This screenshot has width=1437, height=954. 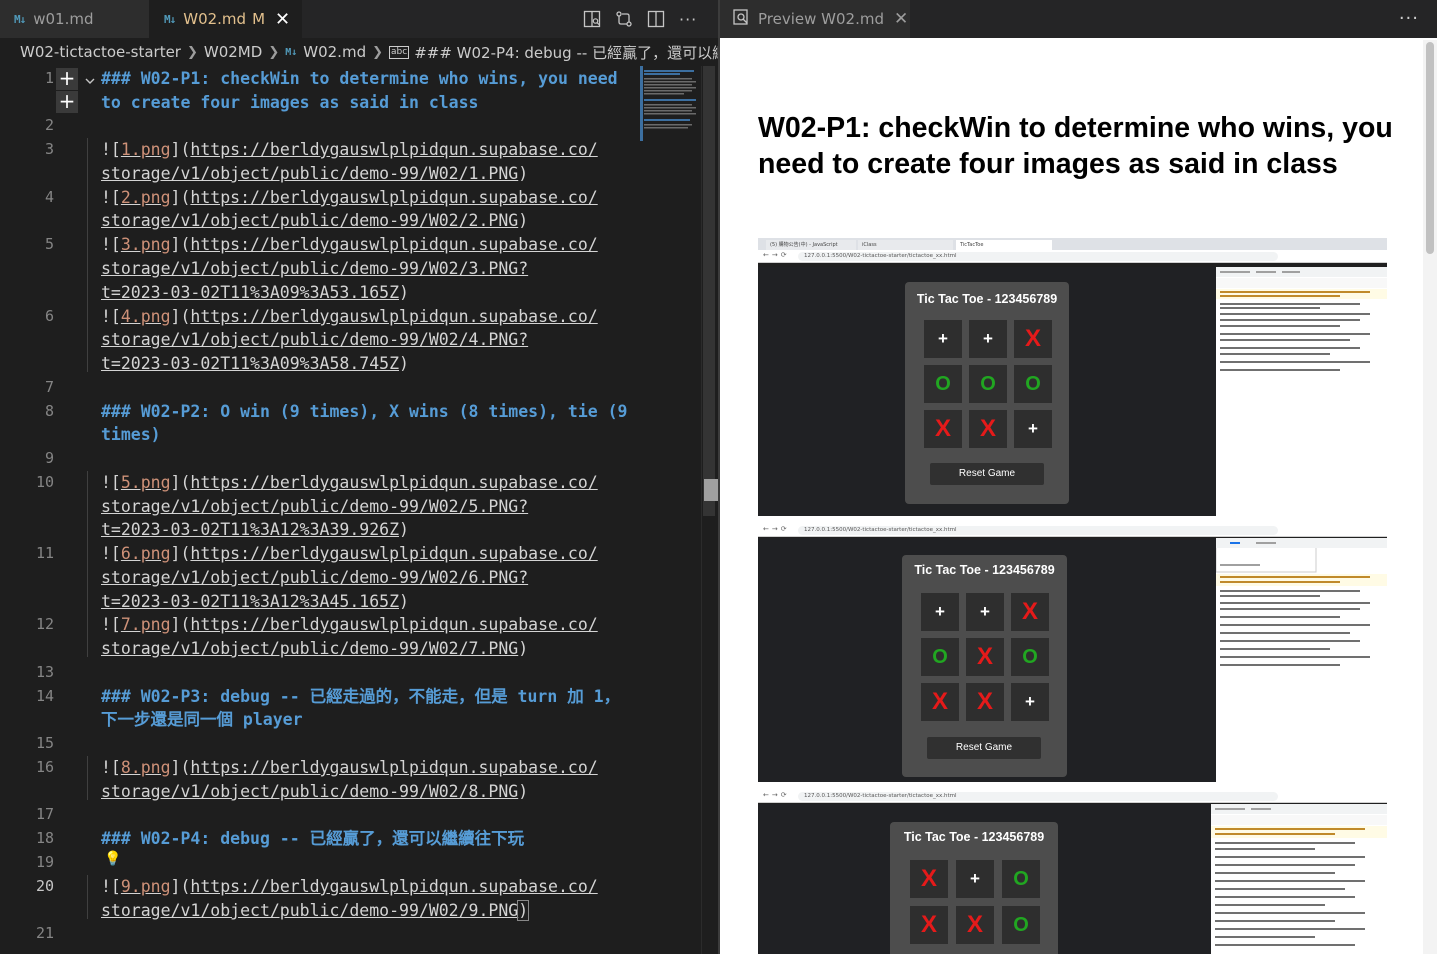 I want to click on chevron-down-icon, so click(x=90, y=81).